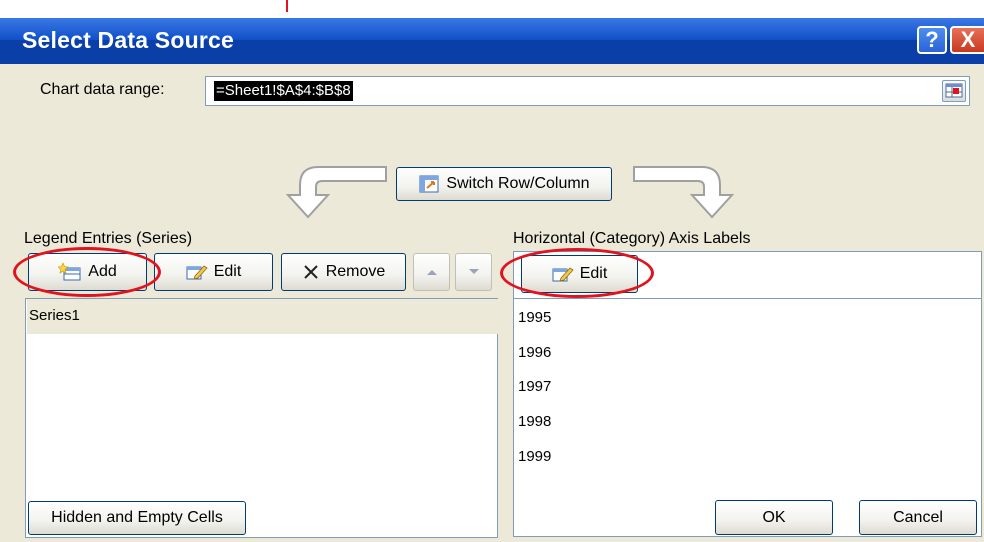 Image resolution: width=984 pixels, height=542 pixels. I want to click on edit-series-label: Edit, so click(227, 271).